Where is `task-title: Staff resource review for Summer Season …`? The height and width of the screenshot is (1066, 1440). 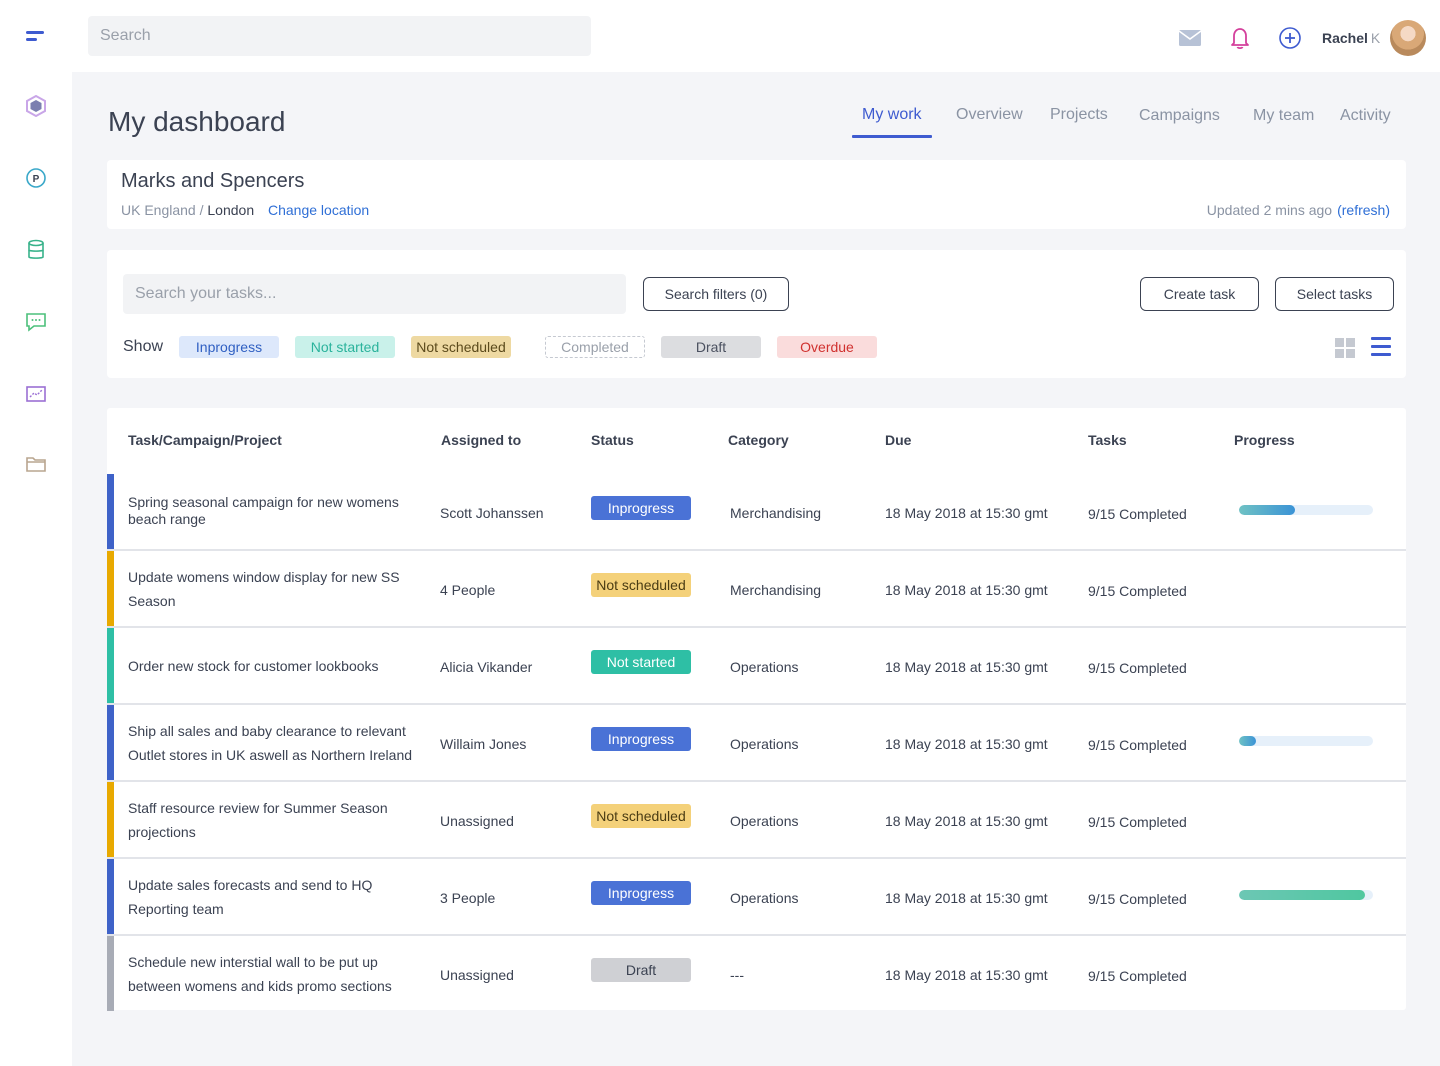 task-title: Staff resource review for Summer Season … is located at coordinates (273, 820).